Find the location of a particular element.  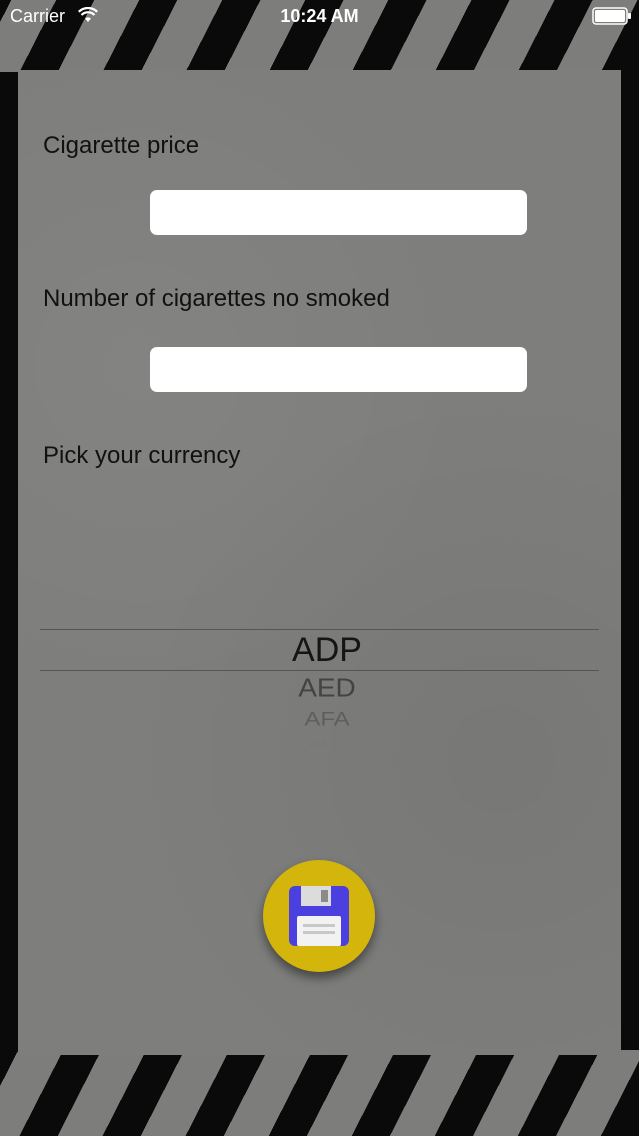

status-bar: Carrier 10:24 AM is located at coordinates (319, 17).